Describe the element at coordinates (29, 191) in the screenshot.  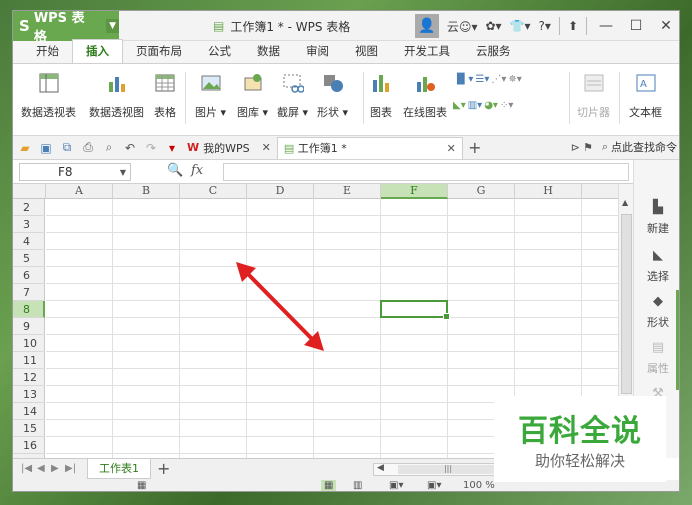
I see `select-all-corner` at that location.